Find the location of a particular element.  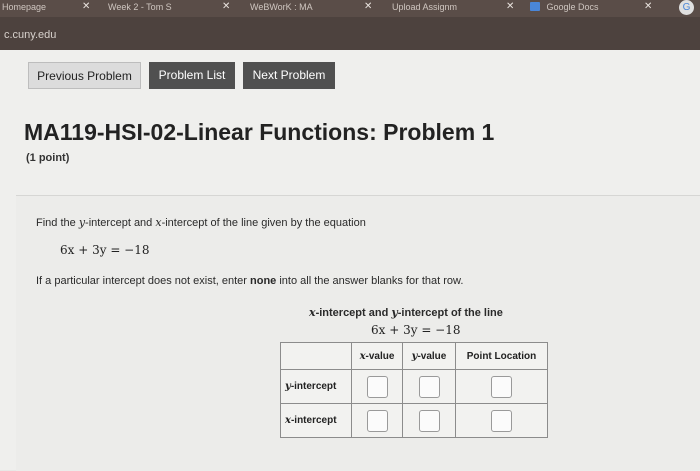

corner-cell is located at coordinates (316, 356).